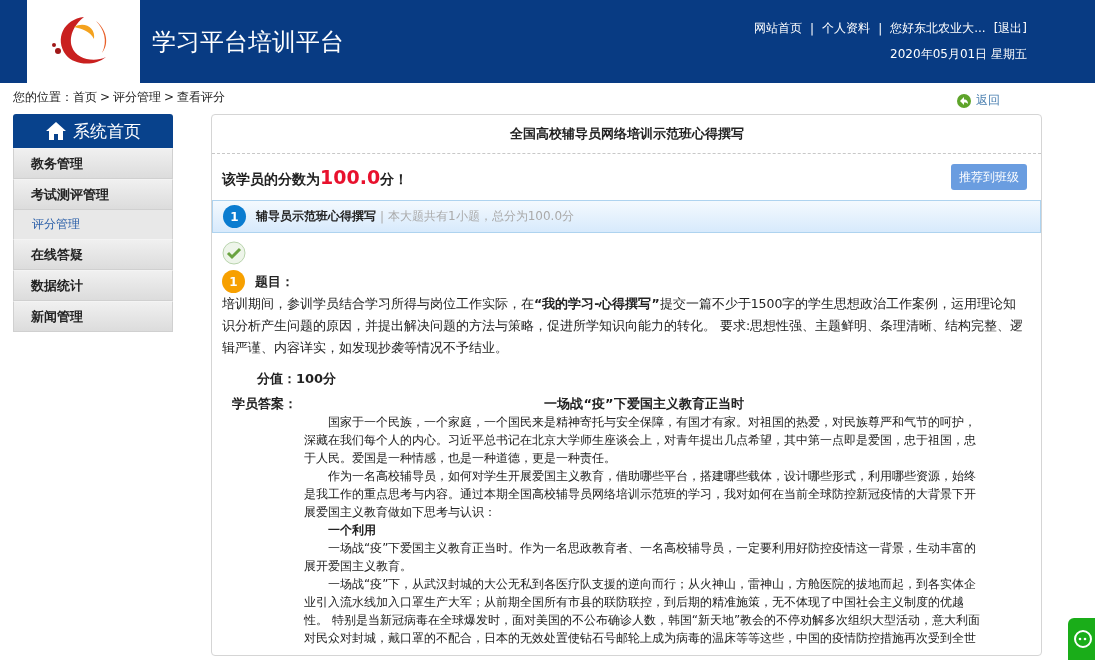 The image size is (1095, 660). I want to click on answer-line: 深藏在我们每个人的内心。习近平总书记在北京大学师生座谈会上，对青年提出几点希望，其中第一点即是爱国，忠于祖国，忠, so click(640, 440).